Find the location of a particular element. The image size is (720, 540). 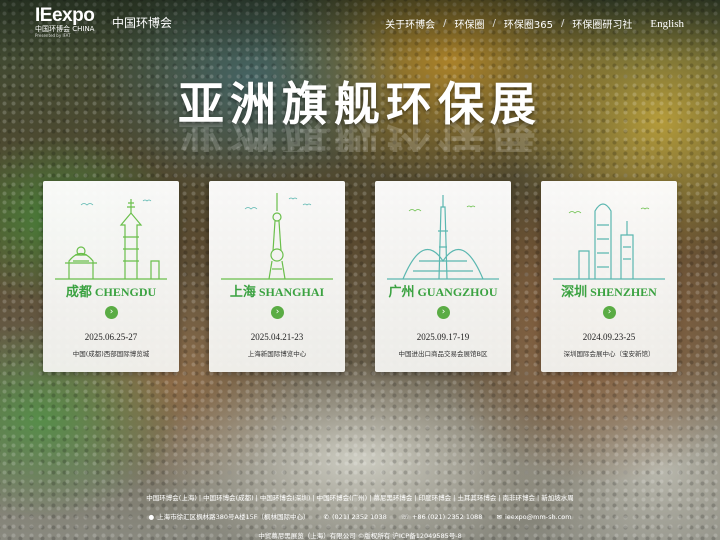

city-name: 成都 CHENGDU is located at coordinates (111, 292).